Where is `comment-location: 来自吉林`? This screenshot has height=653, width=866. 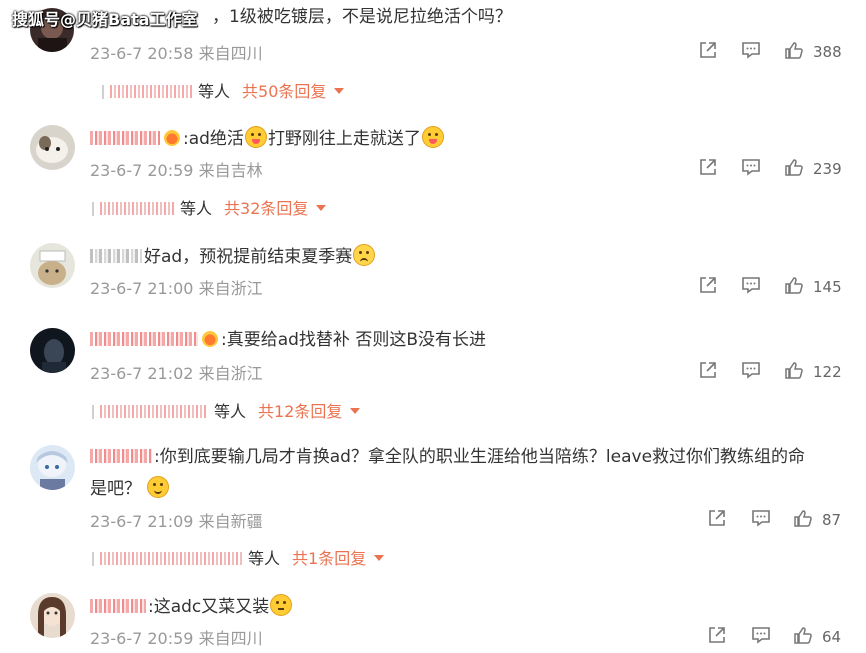
comment-location: 来自吉林 is located at coordinates (230, 170).